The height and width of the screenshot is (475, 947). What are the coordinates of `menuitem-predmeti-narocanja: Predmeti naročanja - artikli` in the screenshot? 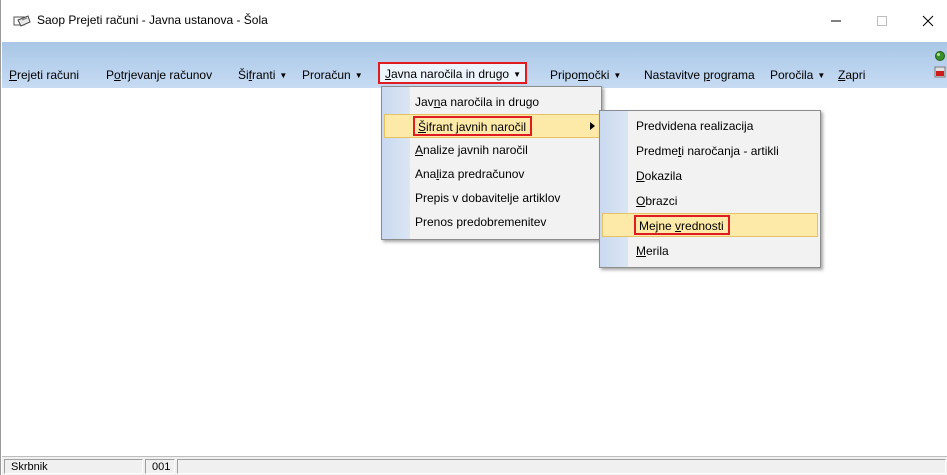 It's located at (710, 151).